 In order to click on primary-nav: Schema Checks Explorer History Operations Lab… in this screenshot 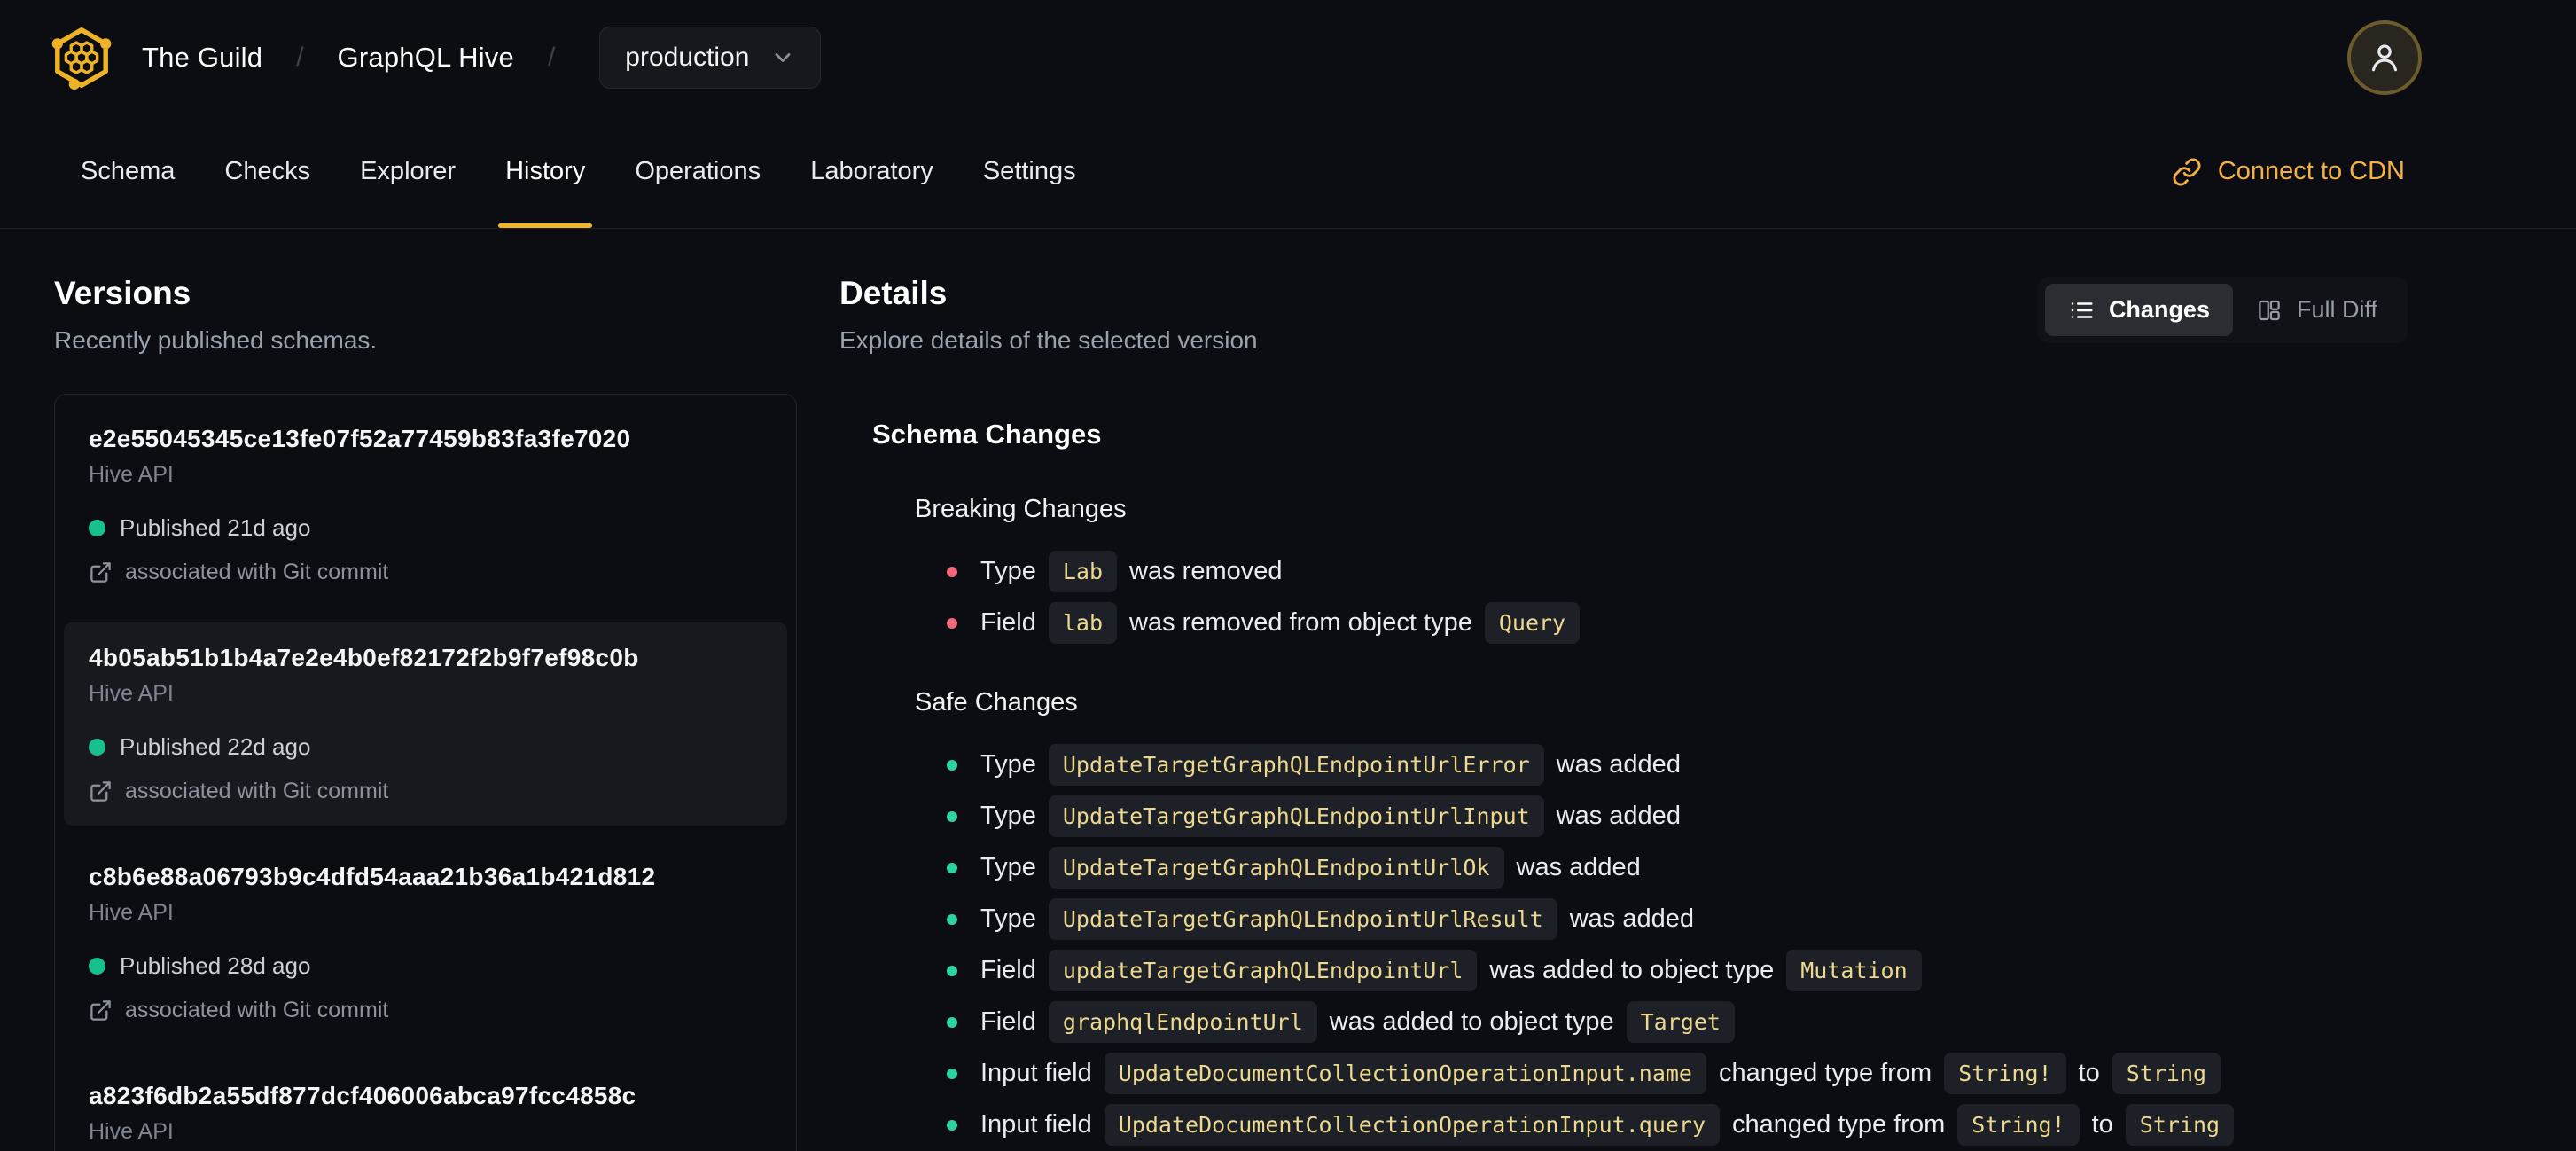, I will do `click(1288, 172)`.